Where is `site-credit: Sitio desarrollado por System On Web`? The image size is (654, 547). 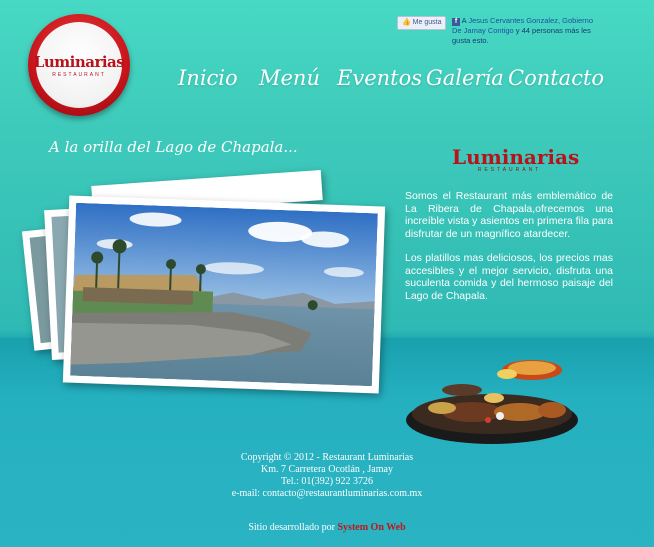 site-credit: Sitio desarrollado por System On Web is located at coordinates (327, 527).